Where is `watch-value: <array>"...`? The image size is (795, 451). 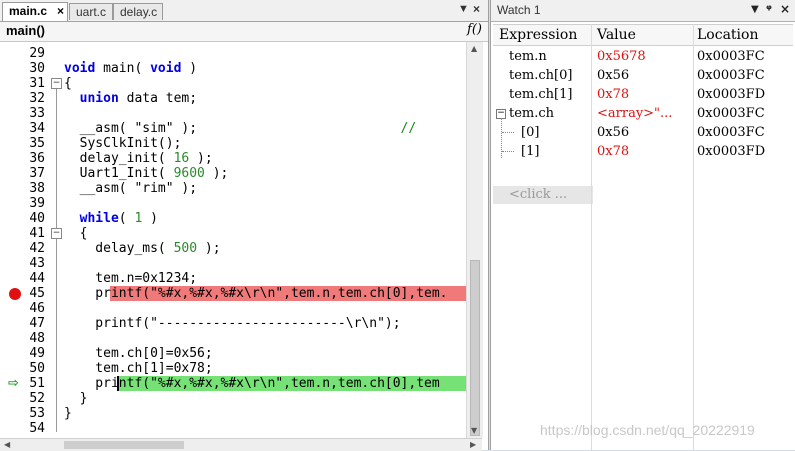 watch-value: <array>"... is located at coordinates (634, 113).